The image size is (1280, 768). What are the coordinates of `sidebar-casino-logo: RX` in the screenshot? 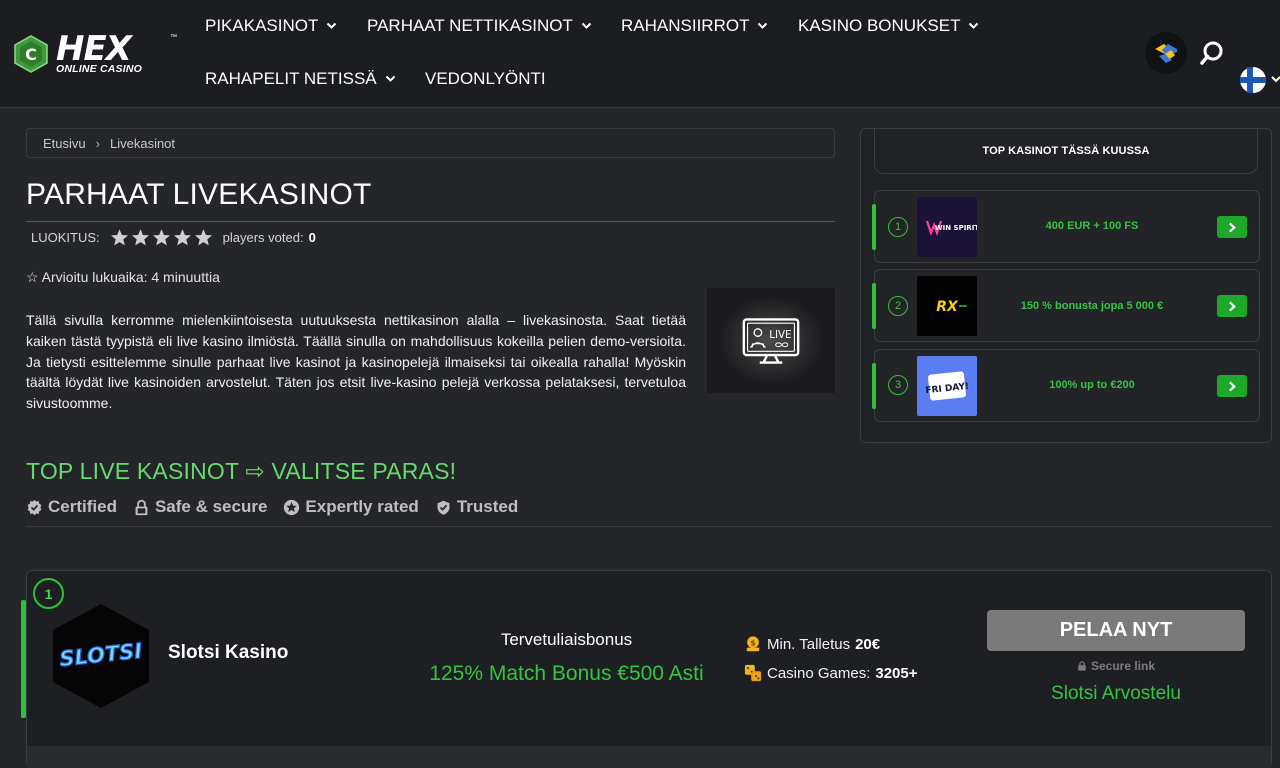 It's located at (947, 306).